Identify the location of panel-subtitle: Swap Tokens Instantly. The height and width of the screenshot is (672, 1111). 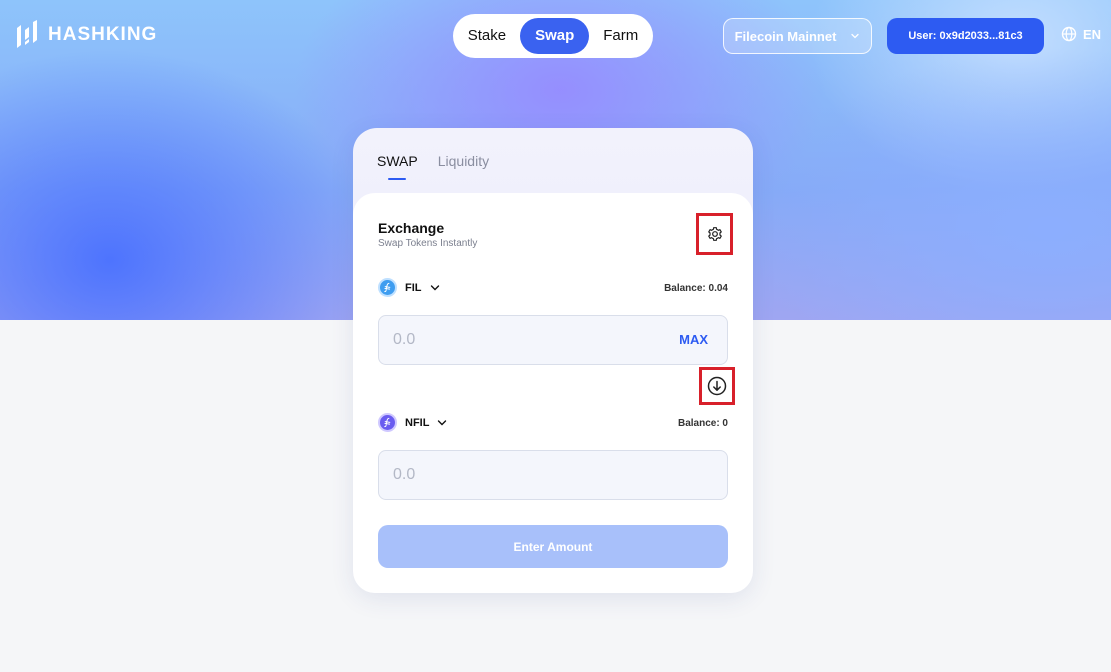
(428, 243).